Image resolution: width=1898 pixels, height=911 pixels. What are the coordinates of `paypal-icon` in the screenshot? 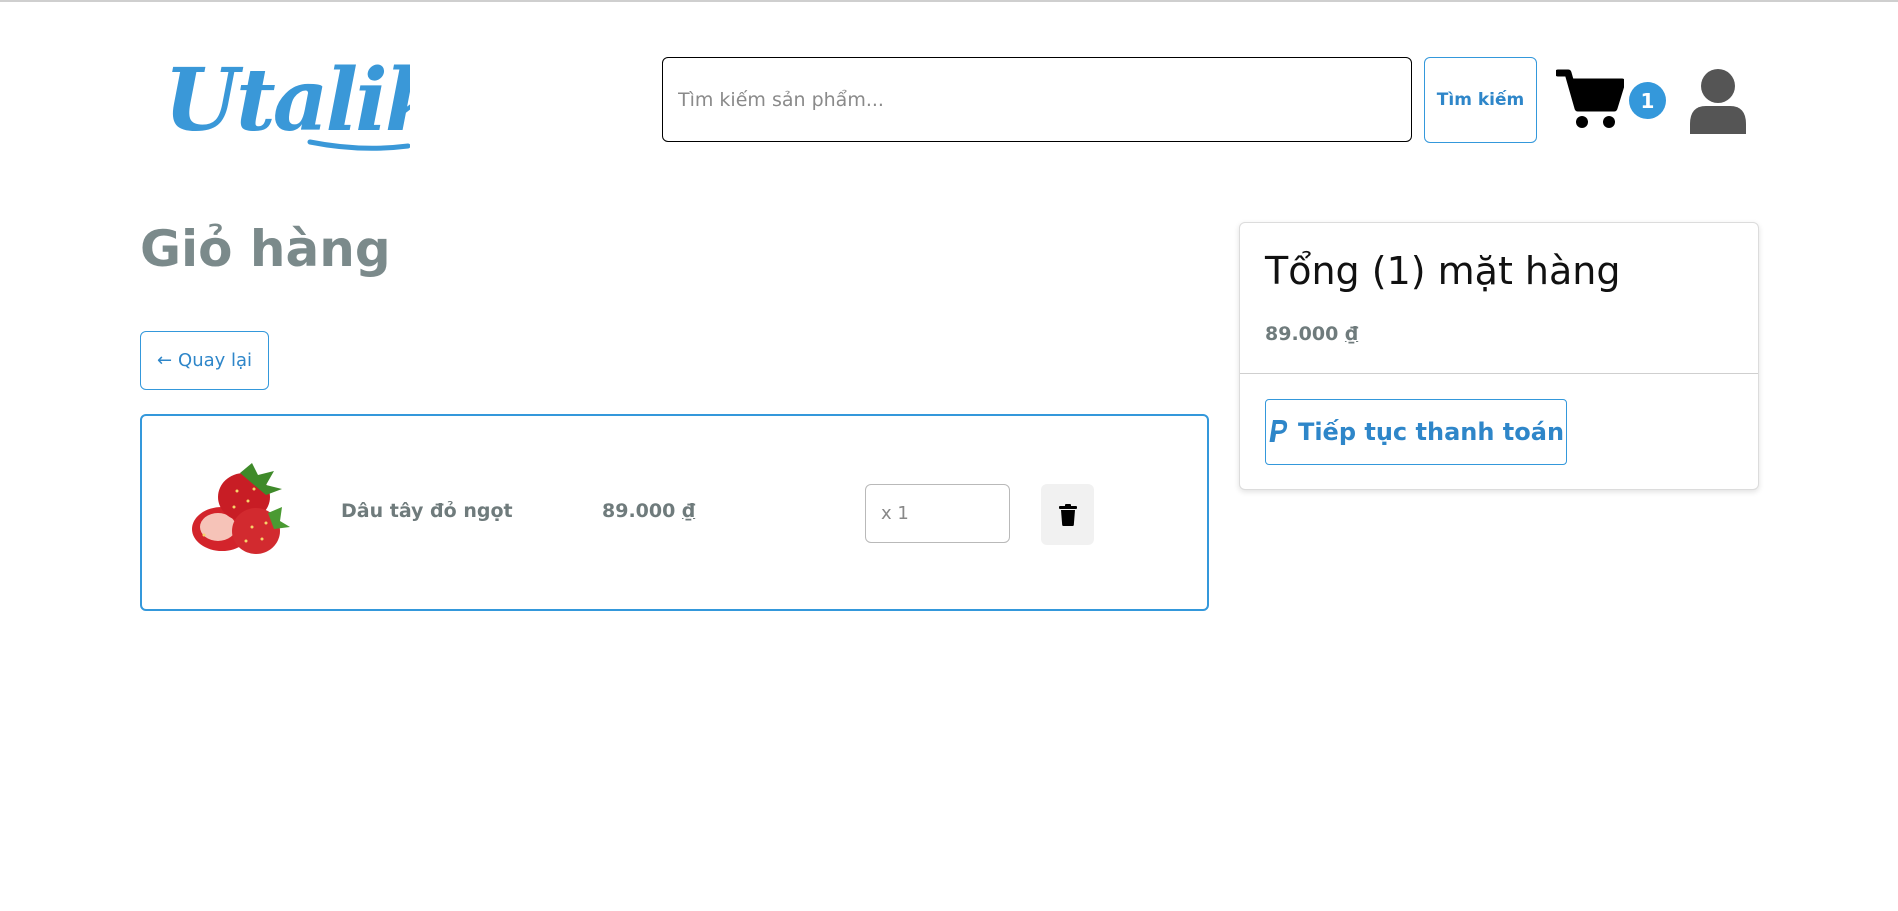 It's located at (1278, 431).